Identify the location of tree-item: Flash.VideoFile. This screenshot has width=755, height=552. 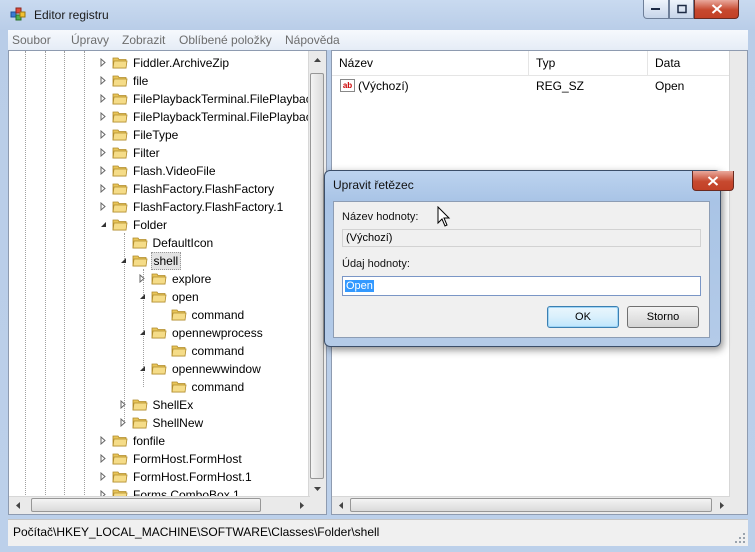
(159, 171).